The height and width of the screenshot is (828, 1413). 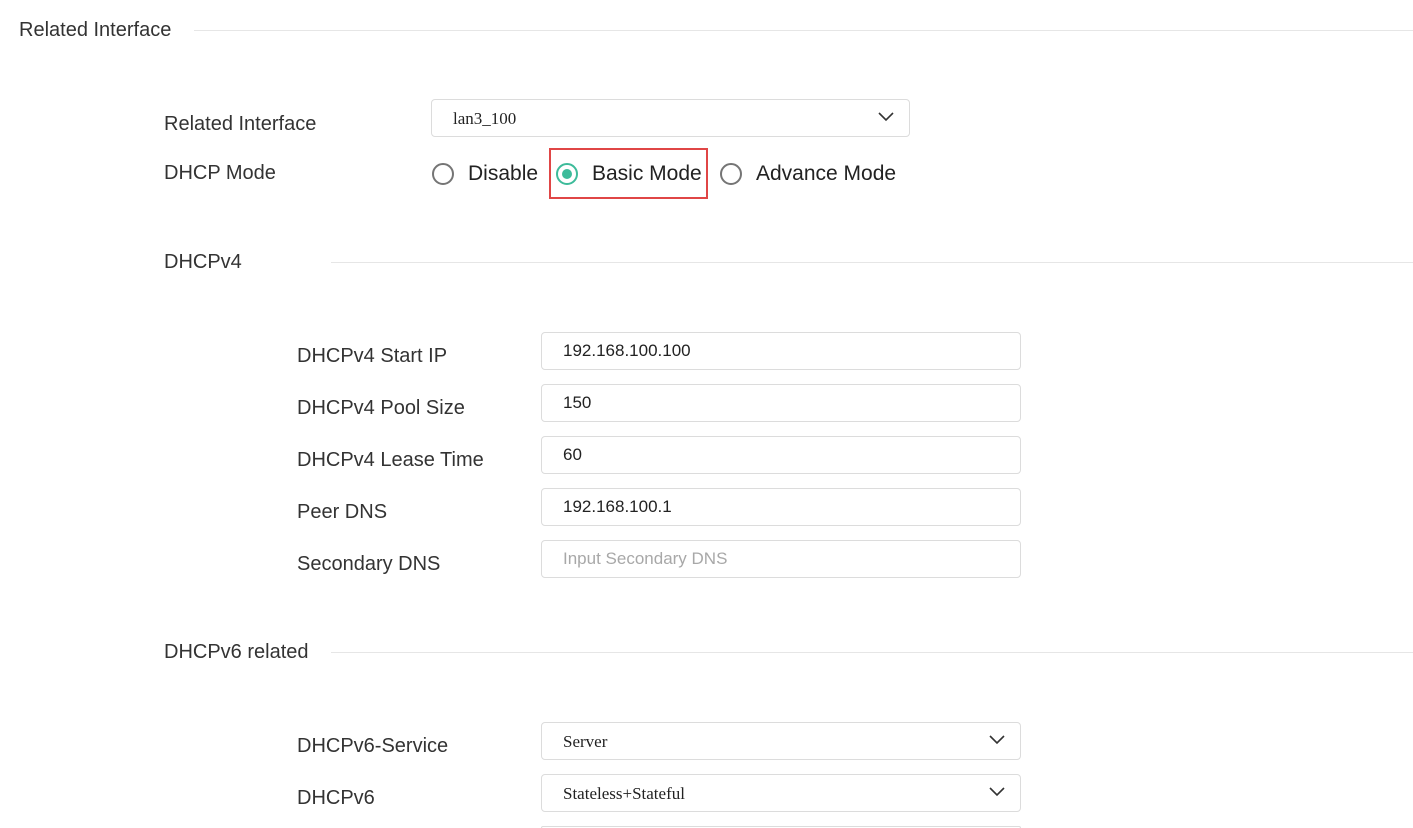 I want to click on dhcpv6-service-select: Server, so click(x=781, y=741).